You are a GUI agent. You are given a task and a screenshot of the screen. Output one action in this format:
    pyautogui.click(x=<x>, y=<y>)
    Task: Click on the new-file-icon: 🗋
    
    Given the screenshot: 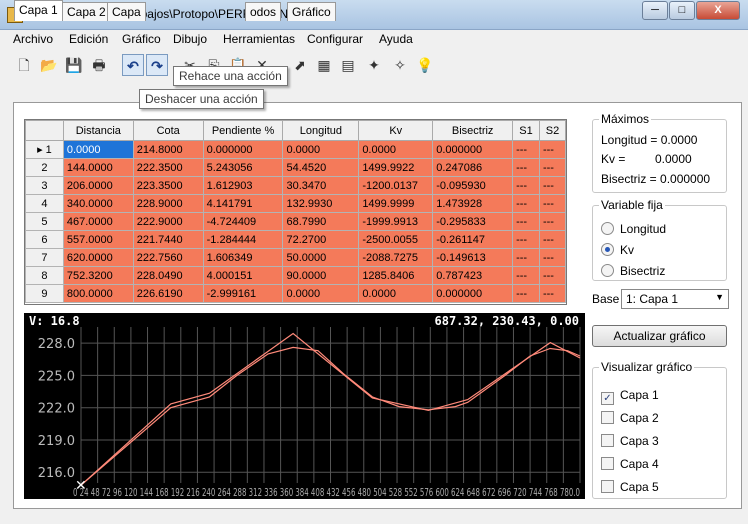 What is the action you would take?
    pyautogui.click(x=24, y=65)
    